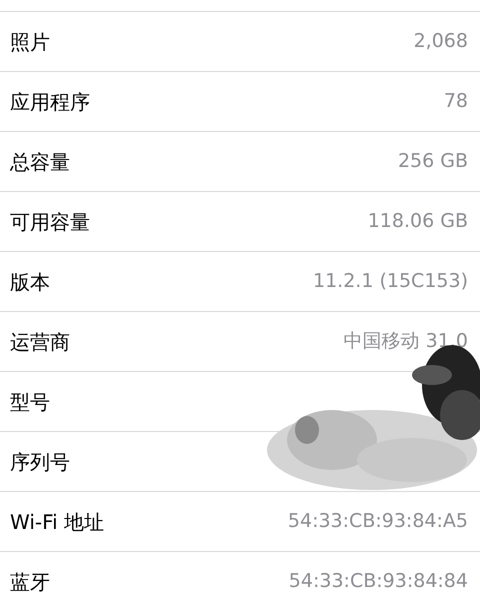 Image resolution: width=480 pixels, height=607 pixels. What do you see at coordinates (378, 581) in the screenshot?
I see `row-value: 54:33:CB:93:84:84` at bounding box center [378, 581].